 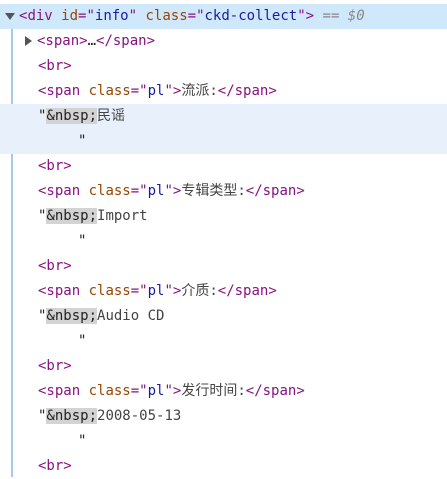 What do you see at coordinates (111, 116) in the screenshot?
I see `field-value: 民谣` at bounding box center [111, 116].